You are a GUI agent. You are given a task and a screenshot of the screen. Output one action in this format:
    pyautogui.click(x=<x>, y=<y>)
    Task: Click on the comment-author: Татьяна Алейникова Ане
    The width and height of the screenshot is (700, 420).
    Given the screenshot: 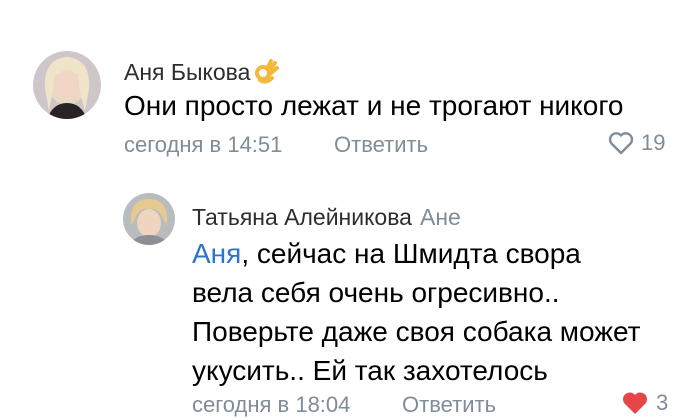 What is the action you would take?
    pyautogui.click(x=326, y=217)
    